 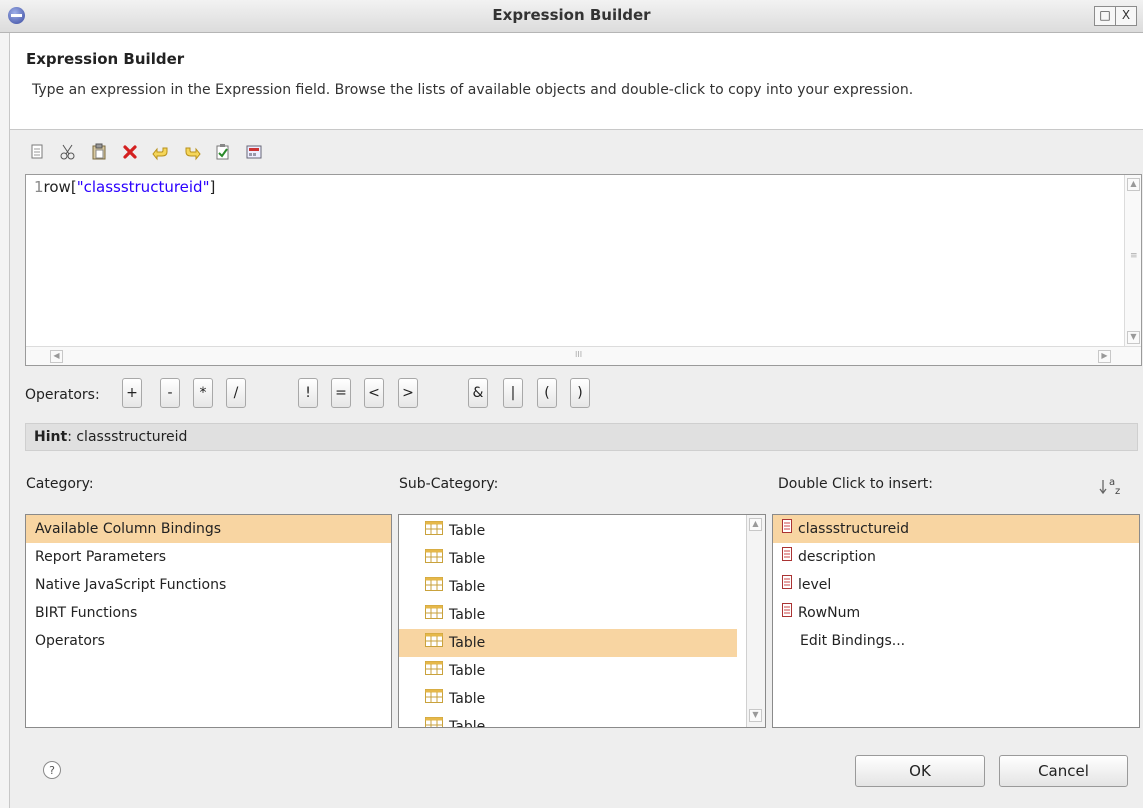 What do you see at coordinates (130, 152) in the screenshot?
I see `delete-icon` at bounding box center [130, 152].